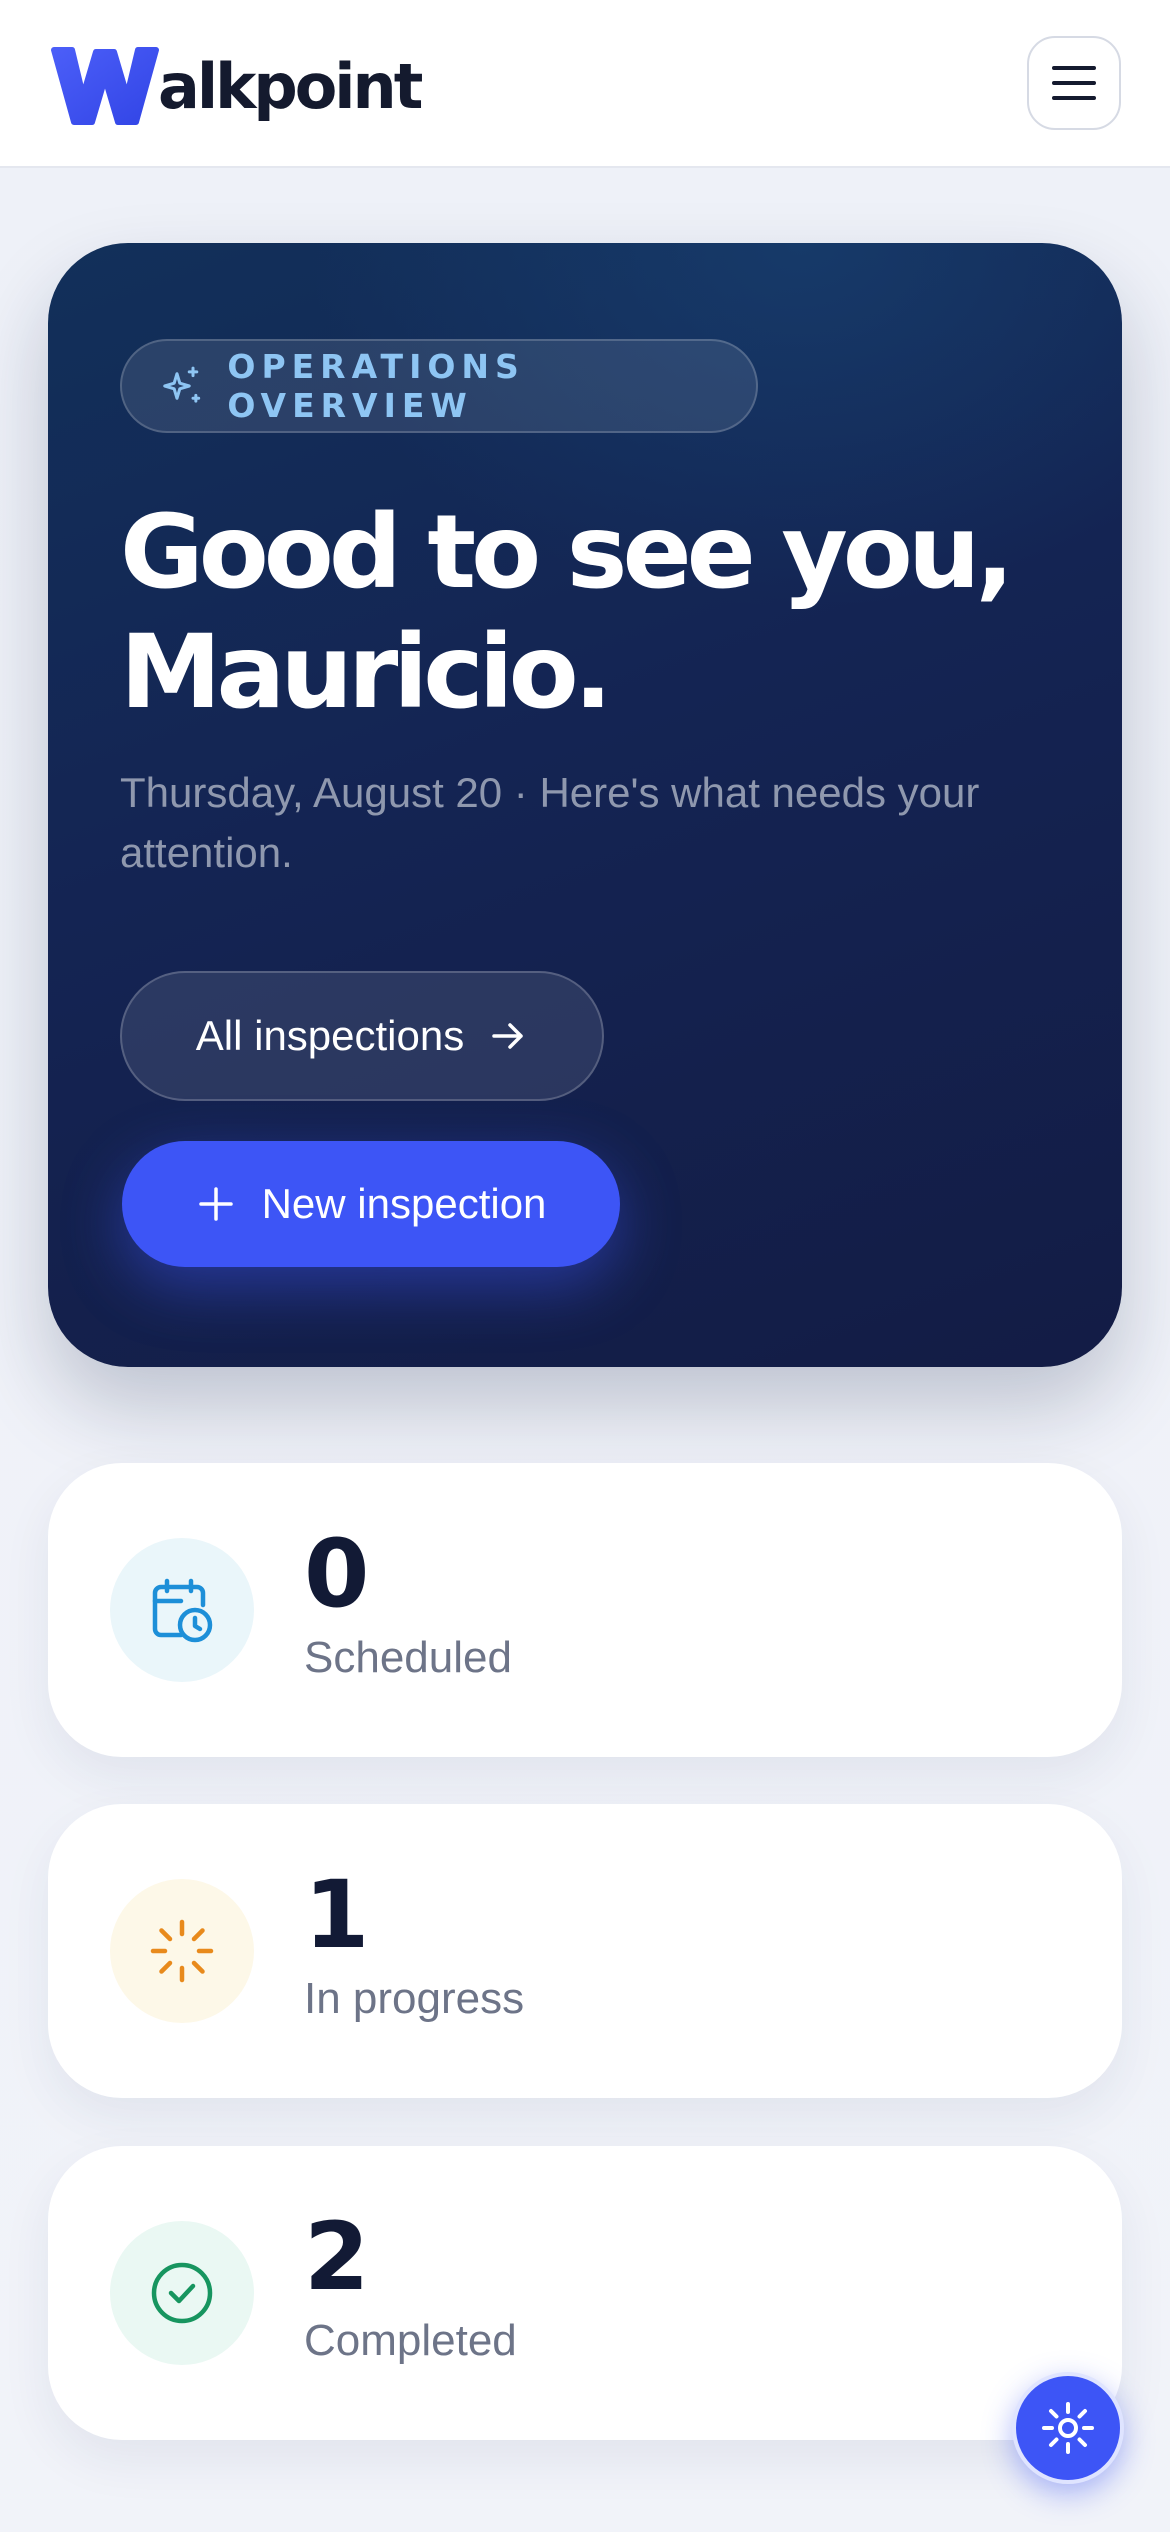 This screenshot has height=2532, width=1170. What do you see at coordinates (414, 1998) in the screenshot?
I see `stat-label: In progress` at bounding box center [414, 1998].